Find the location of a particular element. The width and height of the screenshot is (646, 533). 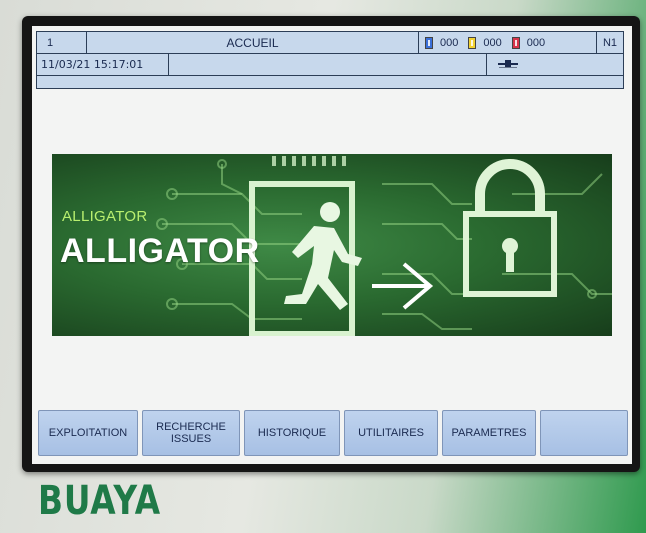

historique-button: HISTORIQUE is located at coordinates (292, 433).